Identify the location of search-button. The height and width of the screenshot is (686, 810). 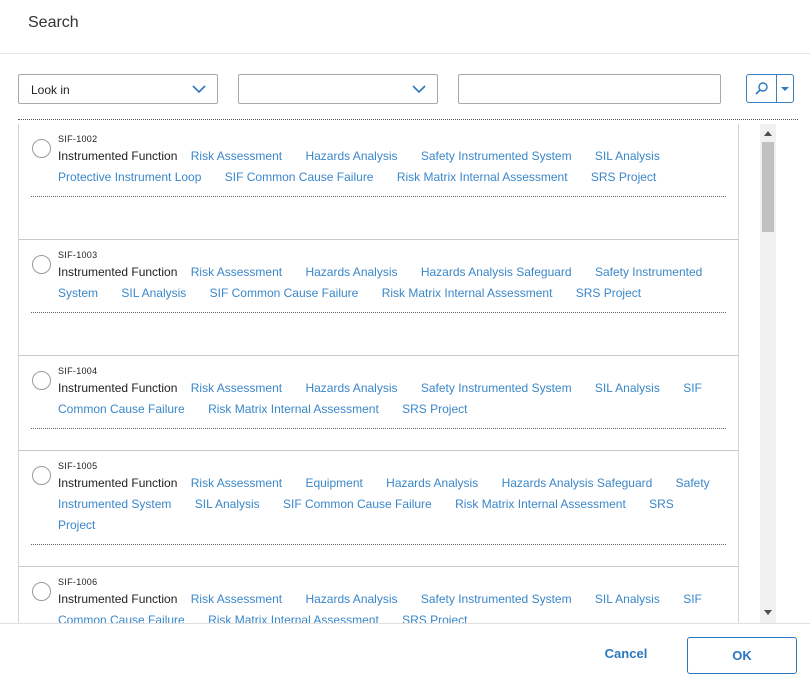
(770, 88).